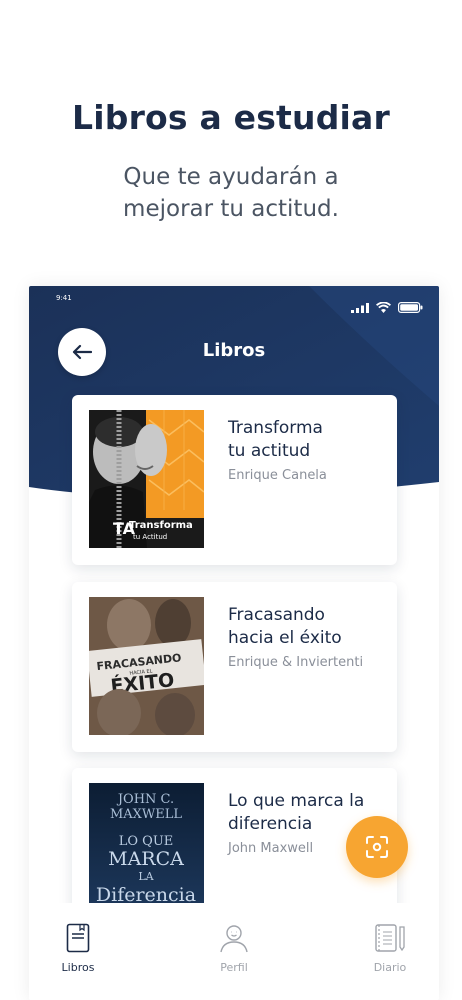 This screenshot has height=1000, width=462. What do you see at coordinates (78, 967) in the screenshot?
I see `tab-libros-label: Libros` at bounding box center [78, 967].